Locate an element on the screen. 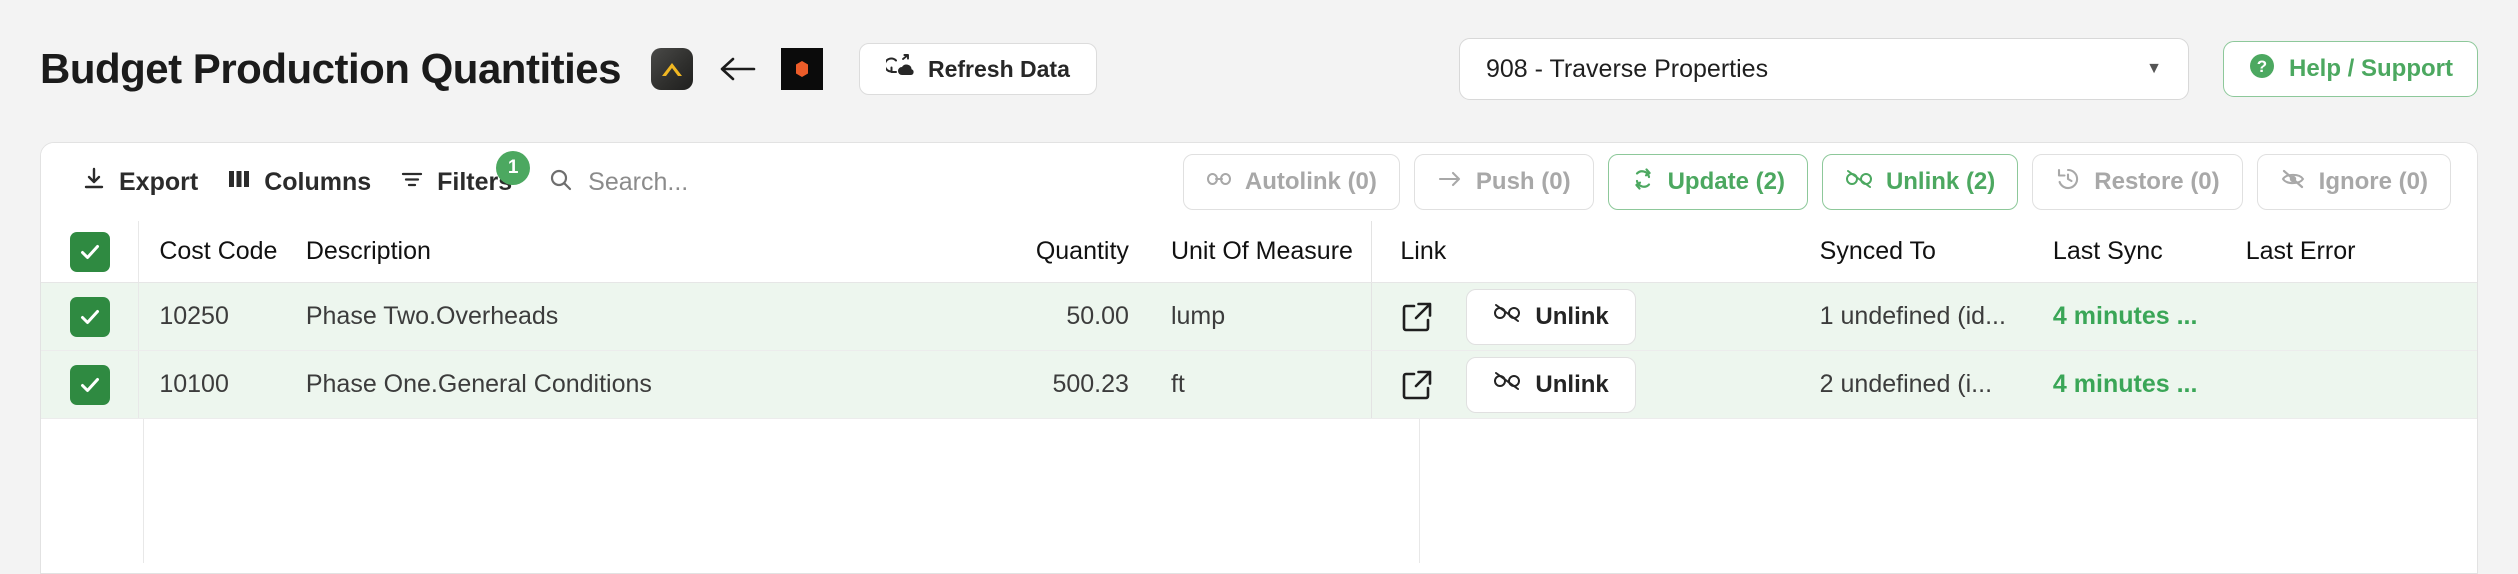 The width and height of the screenshot is (2518, 574). page-title: Budget Production Quantities is located at coordinates (331, 68).